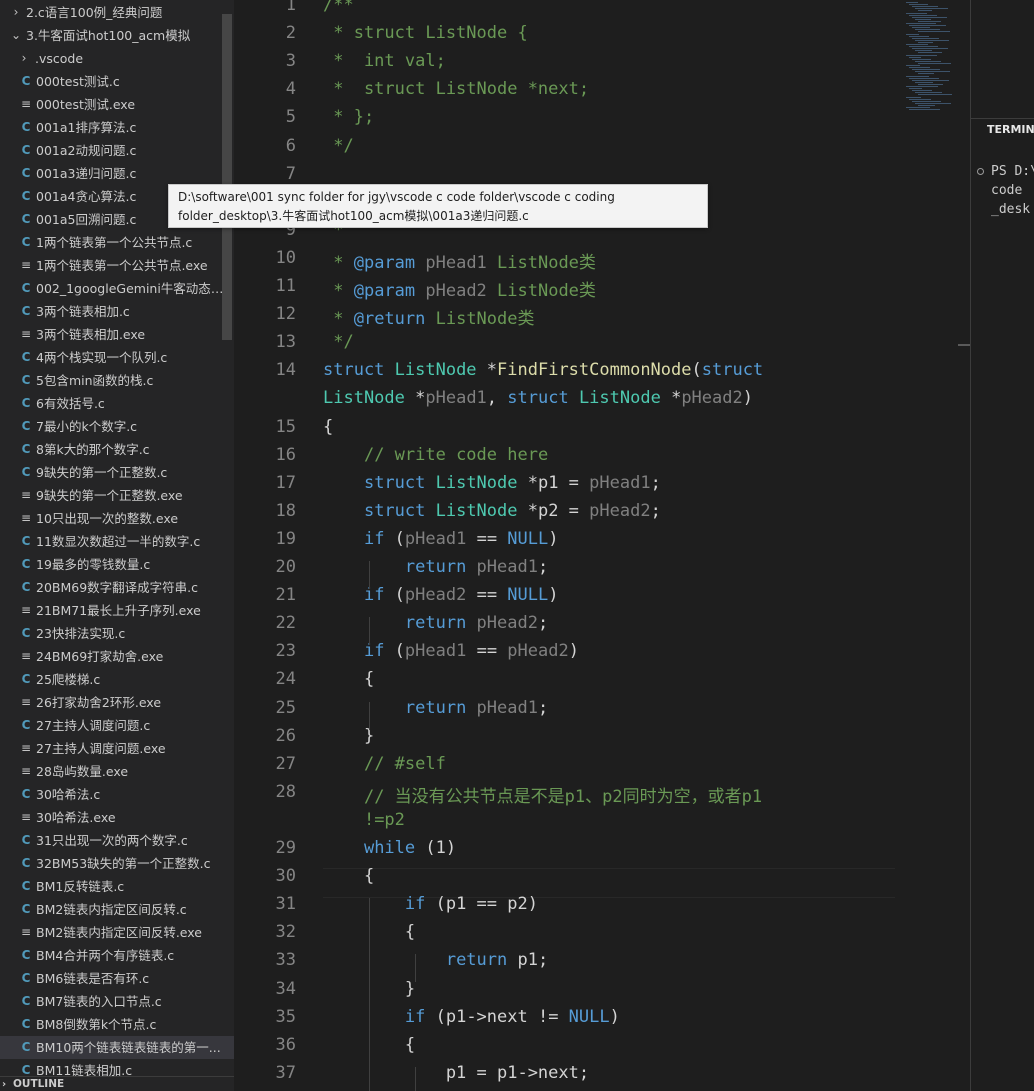 This screenshot has width=1034, height=1091. Describe the element at coordinates (487, 595) in the screenshot. I see `code-token: ==` at that location.